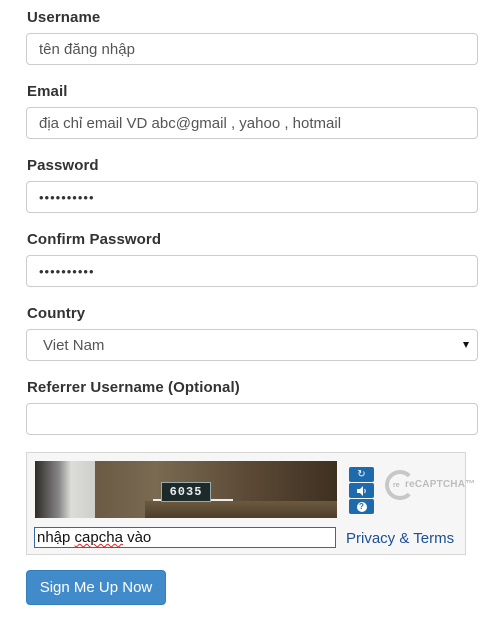  What do you see at coordinates (252, 197) in the screenshot?
I see `password-input: ••••••••••` at bounding box center [252, 197].